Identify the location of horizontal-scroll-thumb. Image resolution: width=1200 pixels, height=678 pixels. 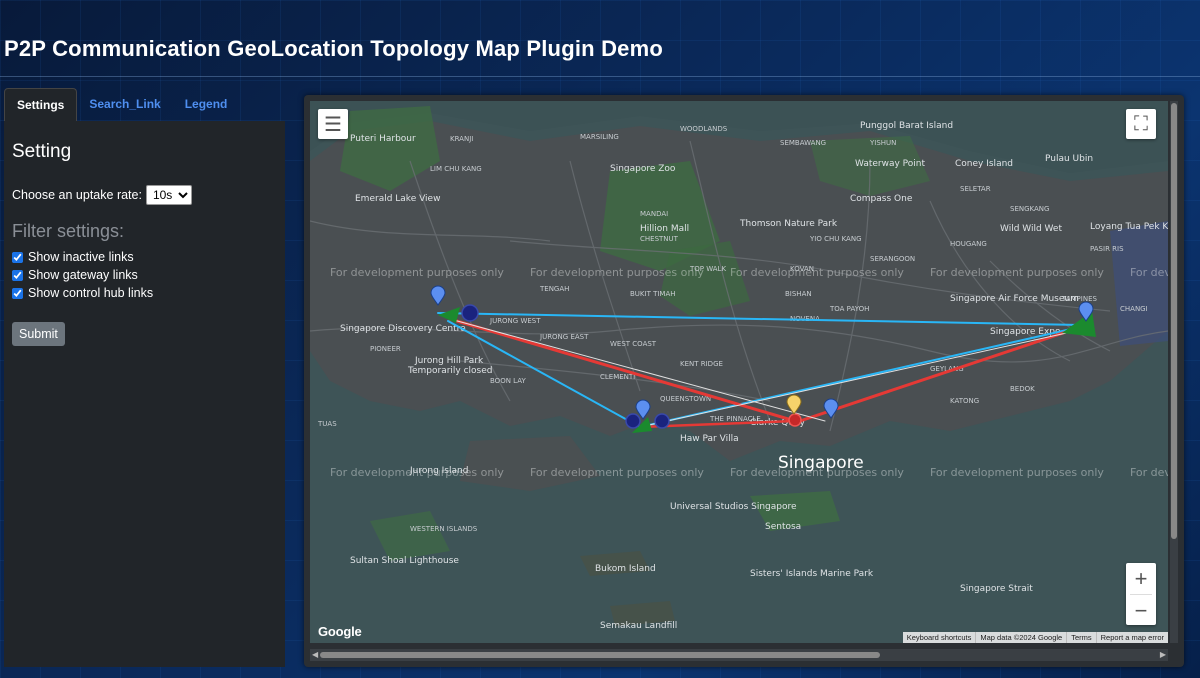
(600, 655).